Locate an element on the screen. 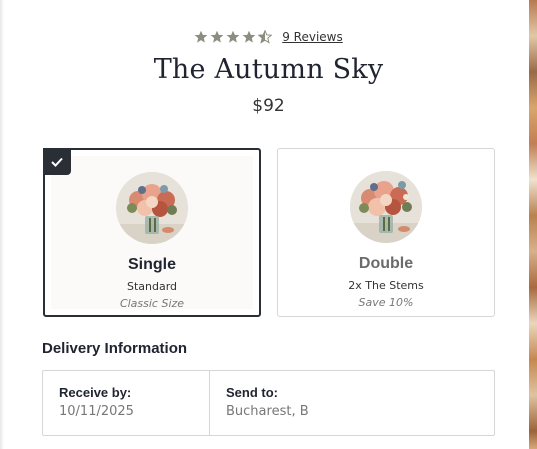 This screenshot has height=449, width=537. selected-badge is located at coordinates (57, 161).